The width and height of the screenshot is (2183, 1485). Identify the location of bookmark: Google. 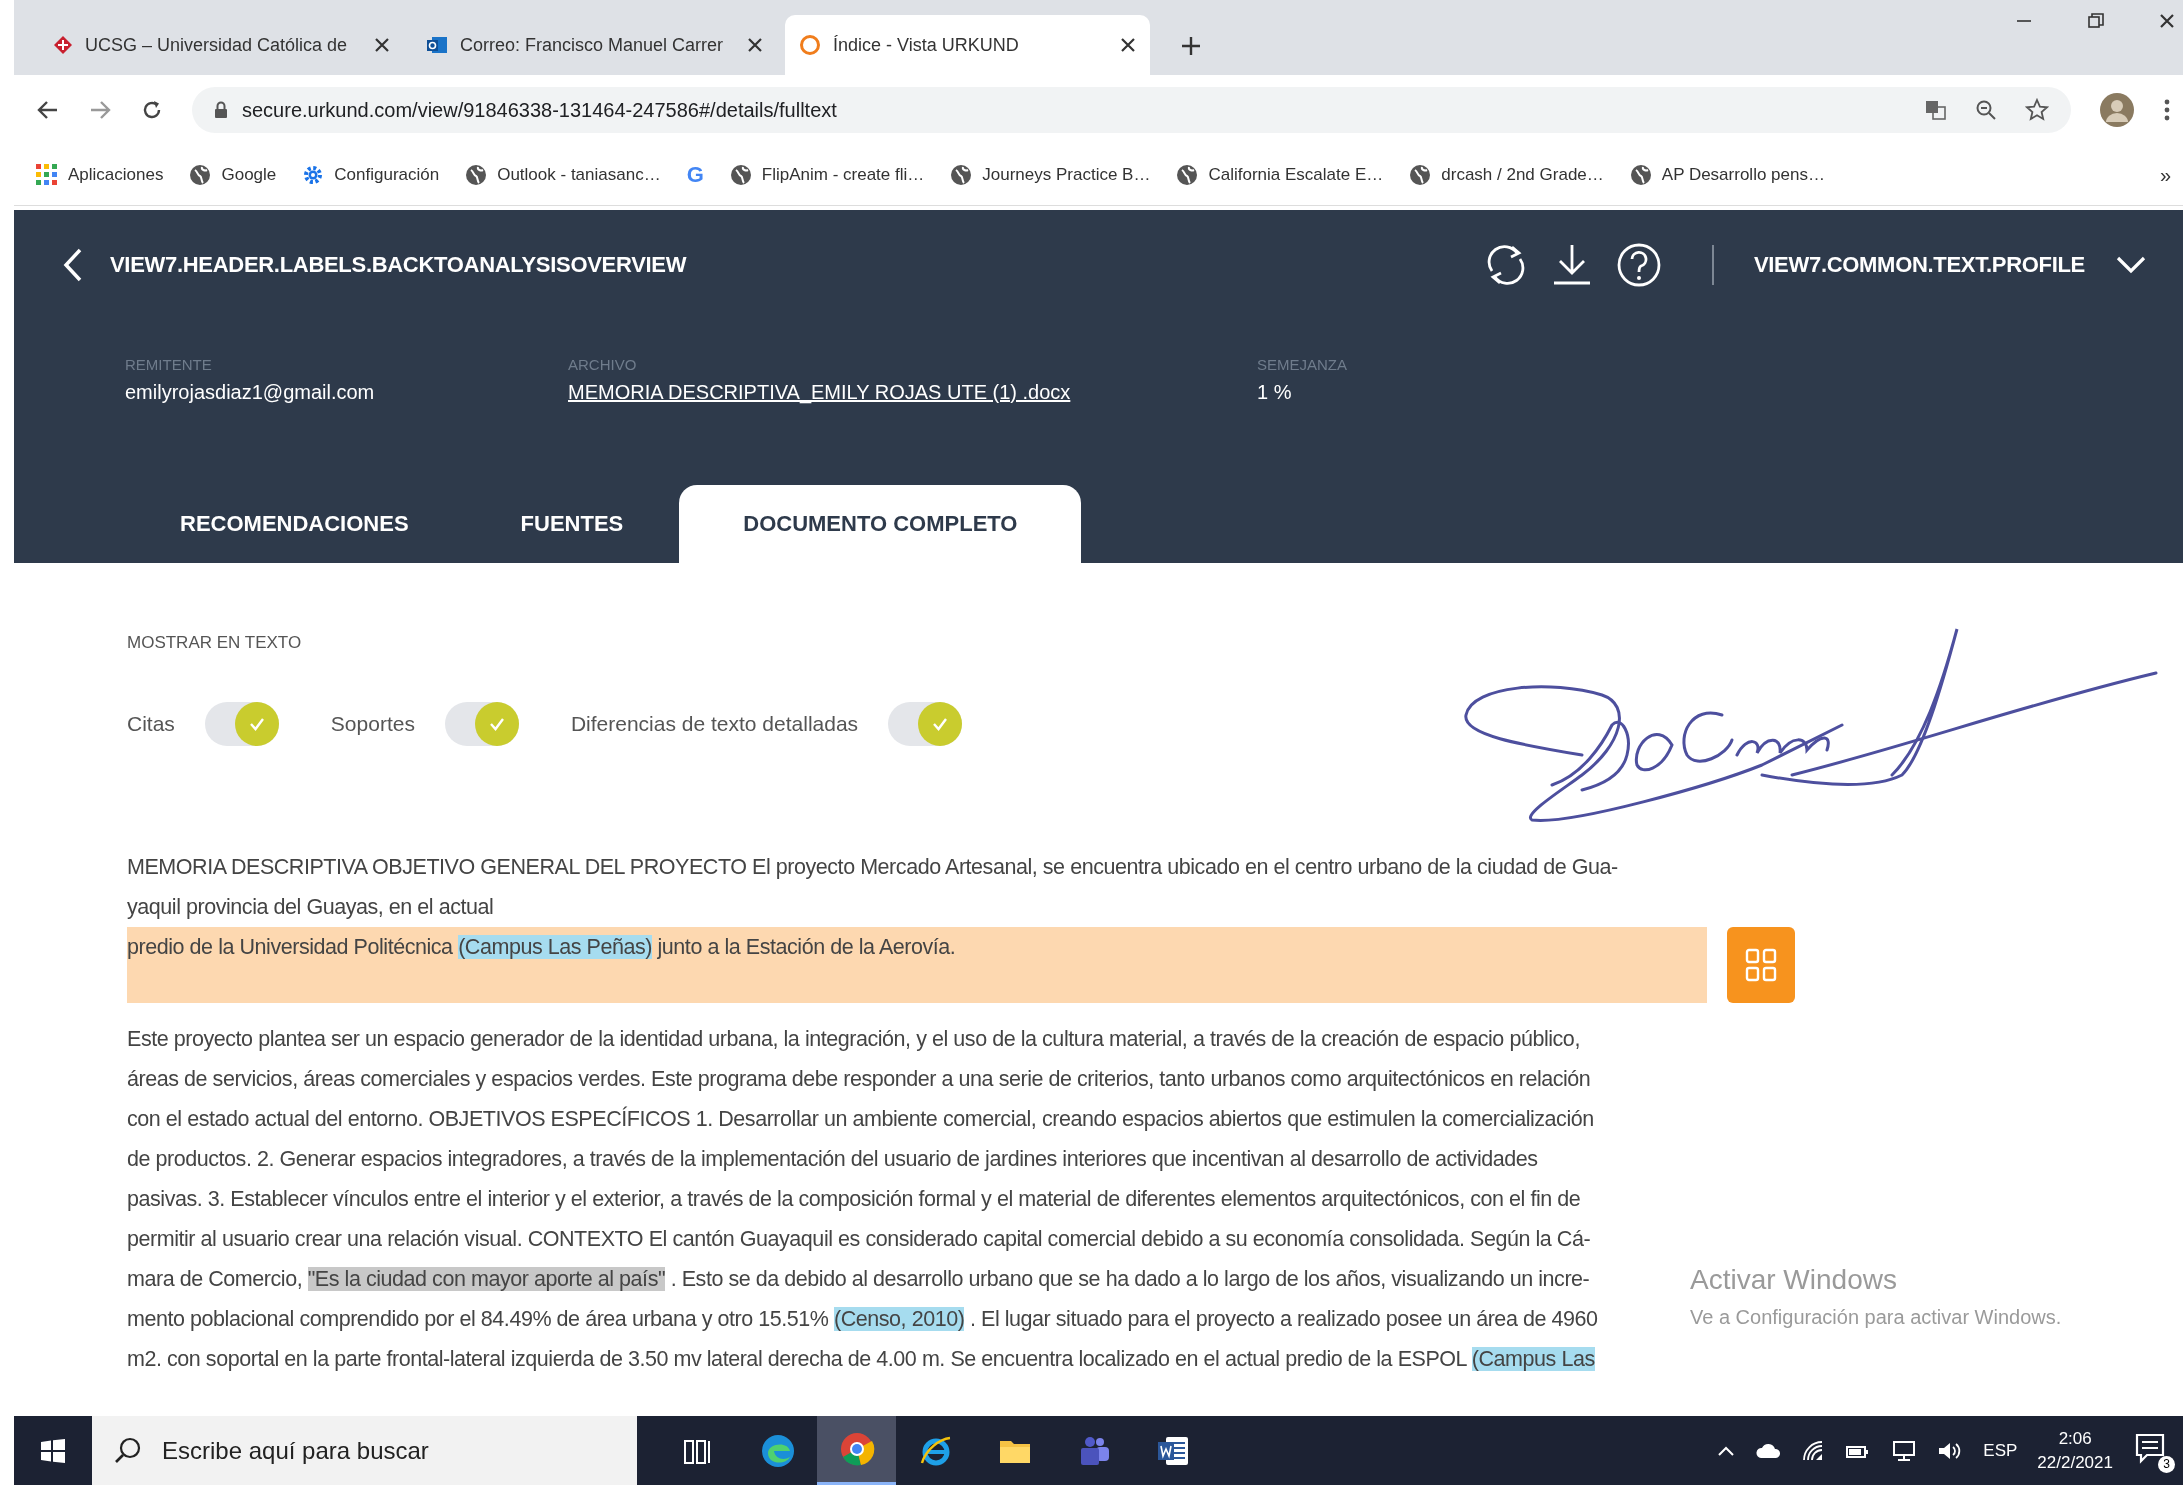
(233, 175).